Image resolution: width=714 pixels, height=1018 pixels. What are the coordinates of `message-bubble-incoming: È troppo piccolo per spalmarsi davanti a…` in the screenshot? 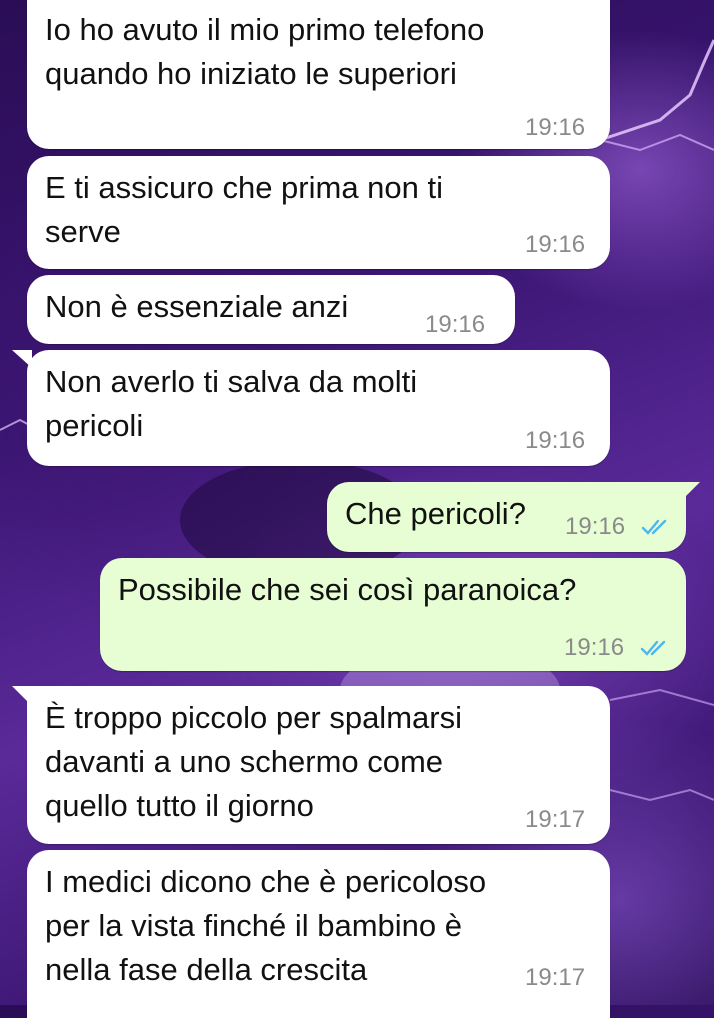 It's located at (318, 765).